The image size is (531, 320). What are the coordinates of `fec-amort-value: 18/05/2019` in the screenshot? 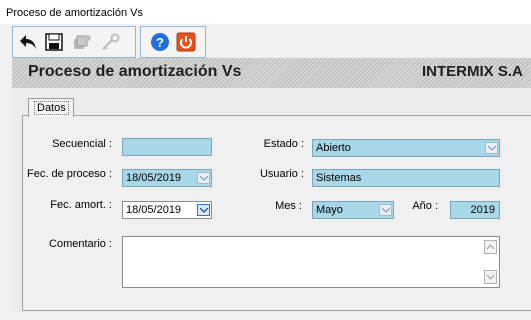 It's located at (154, 210).